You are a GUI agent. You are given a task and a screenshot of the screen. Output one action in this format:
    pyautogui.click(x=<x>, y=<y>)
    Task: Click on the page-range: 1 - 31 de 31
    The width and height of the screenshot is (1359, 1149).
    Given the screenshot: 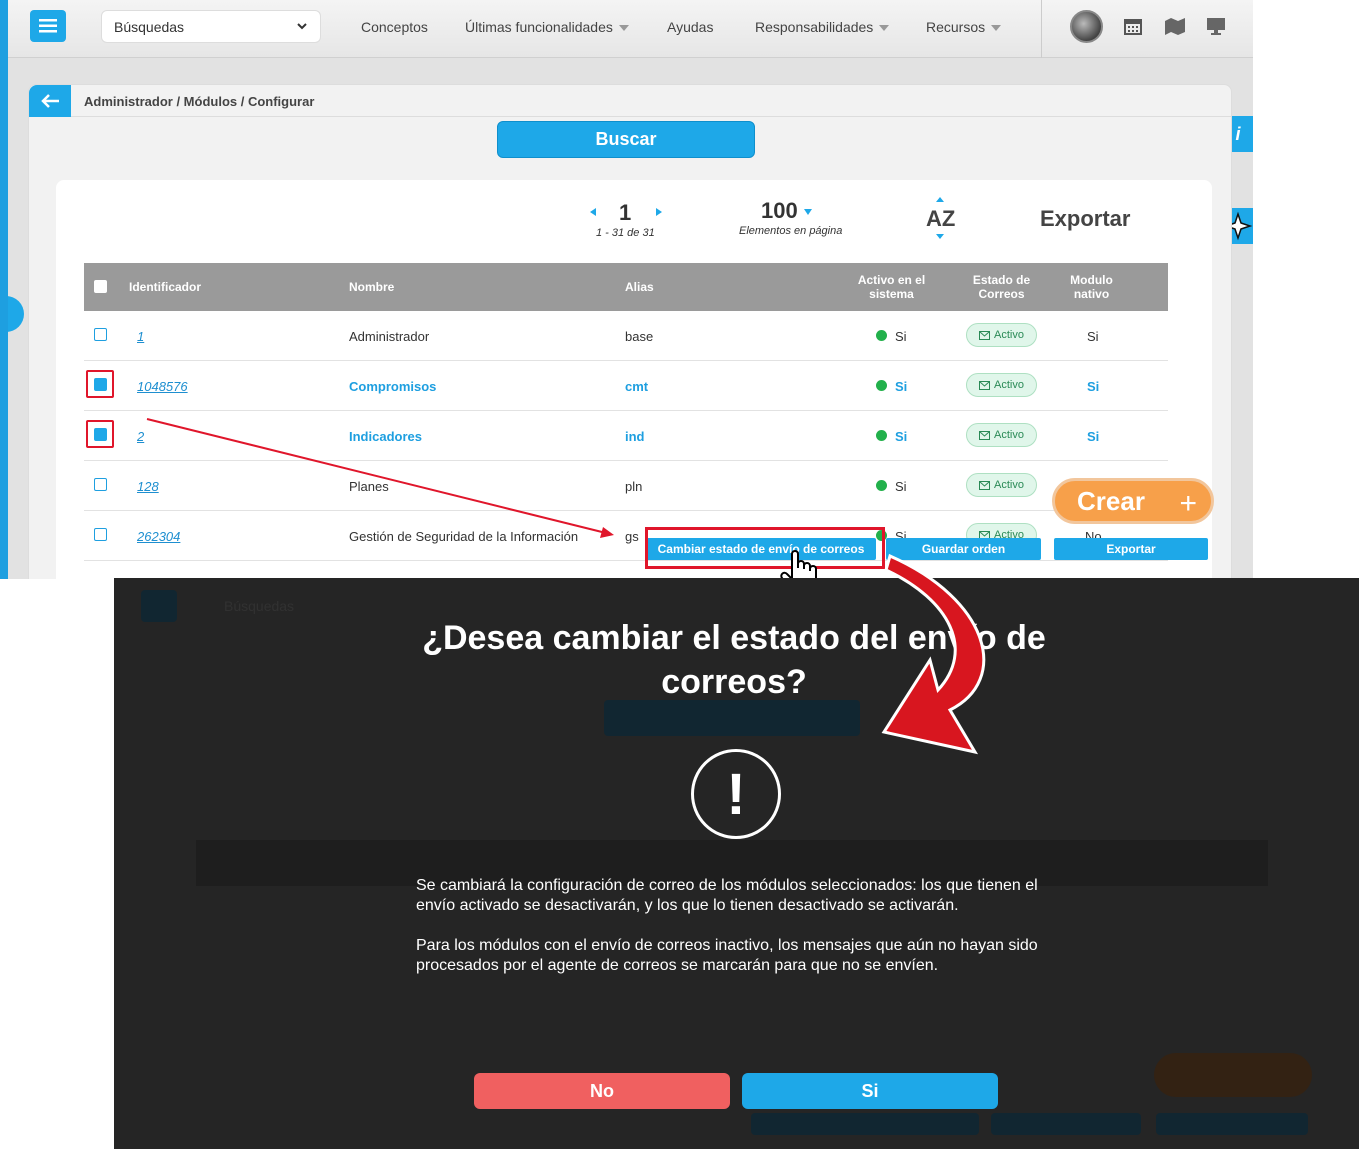 What is the action you would take?
    pyautogui.click(x=625, y=233)
    